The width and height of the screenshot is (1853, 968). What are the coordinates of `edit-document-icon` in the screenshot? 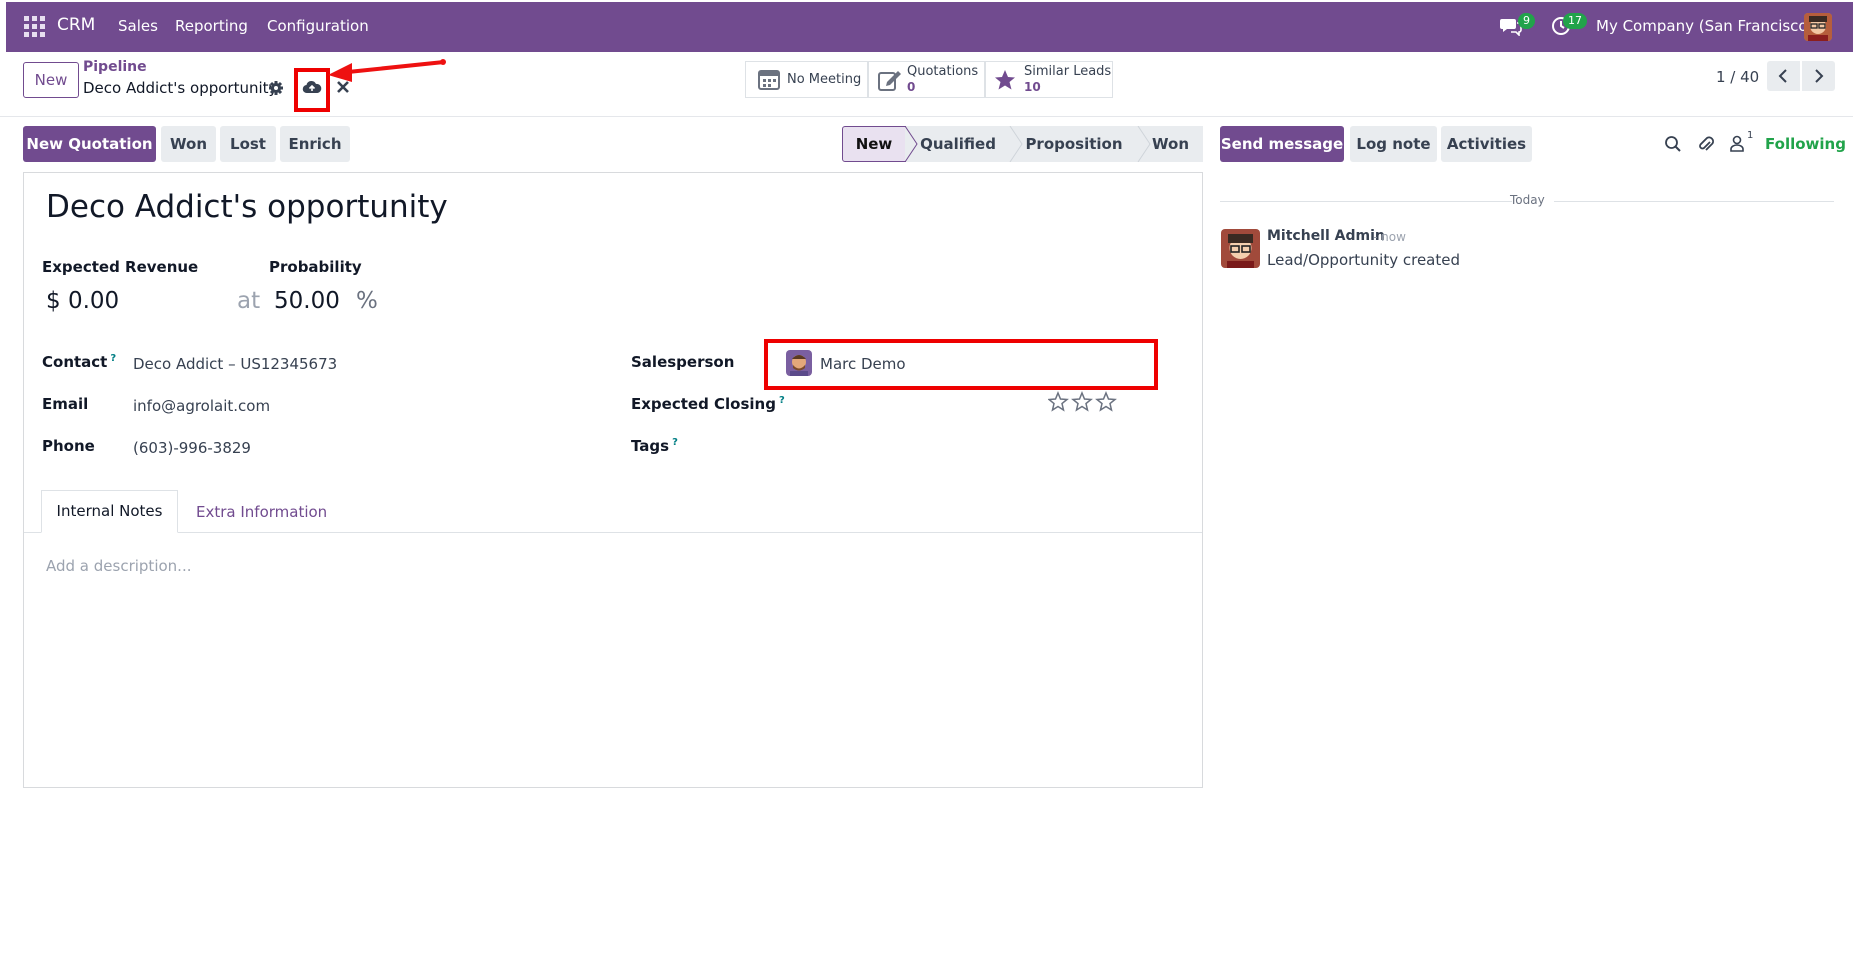 It's located at (890, 82).